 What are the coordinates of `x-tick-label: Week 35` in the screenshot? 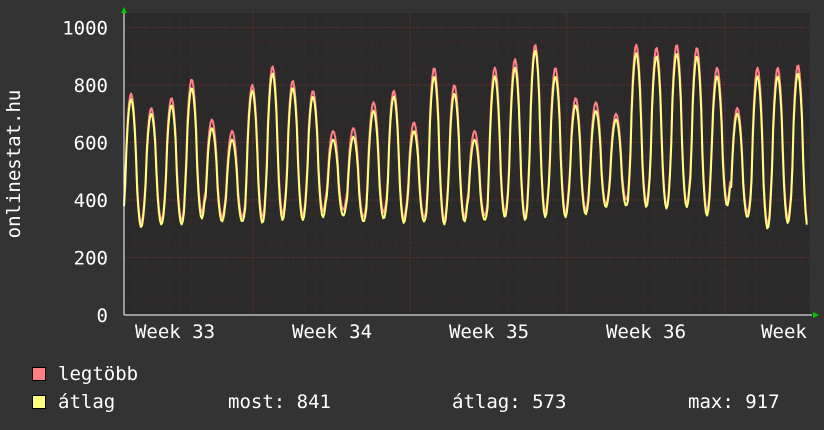 It's located at (489, 332).